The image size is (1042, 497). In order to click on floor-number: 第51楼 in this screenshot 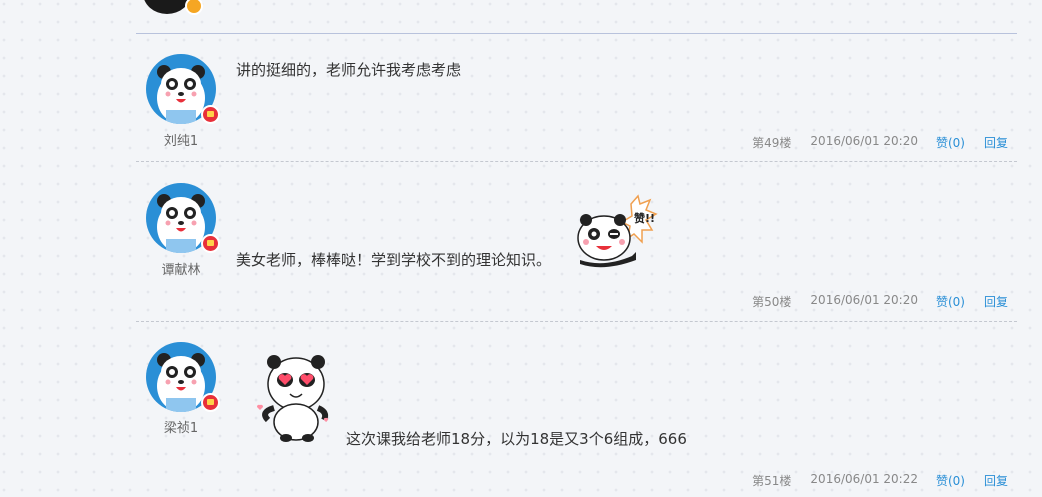, I will do `click(772, 481)`.